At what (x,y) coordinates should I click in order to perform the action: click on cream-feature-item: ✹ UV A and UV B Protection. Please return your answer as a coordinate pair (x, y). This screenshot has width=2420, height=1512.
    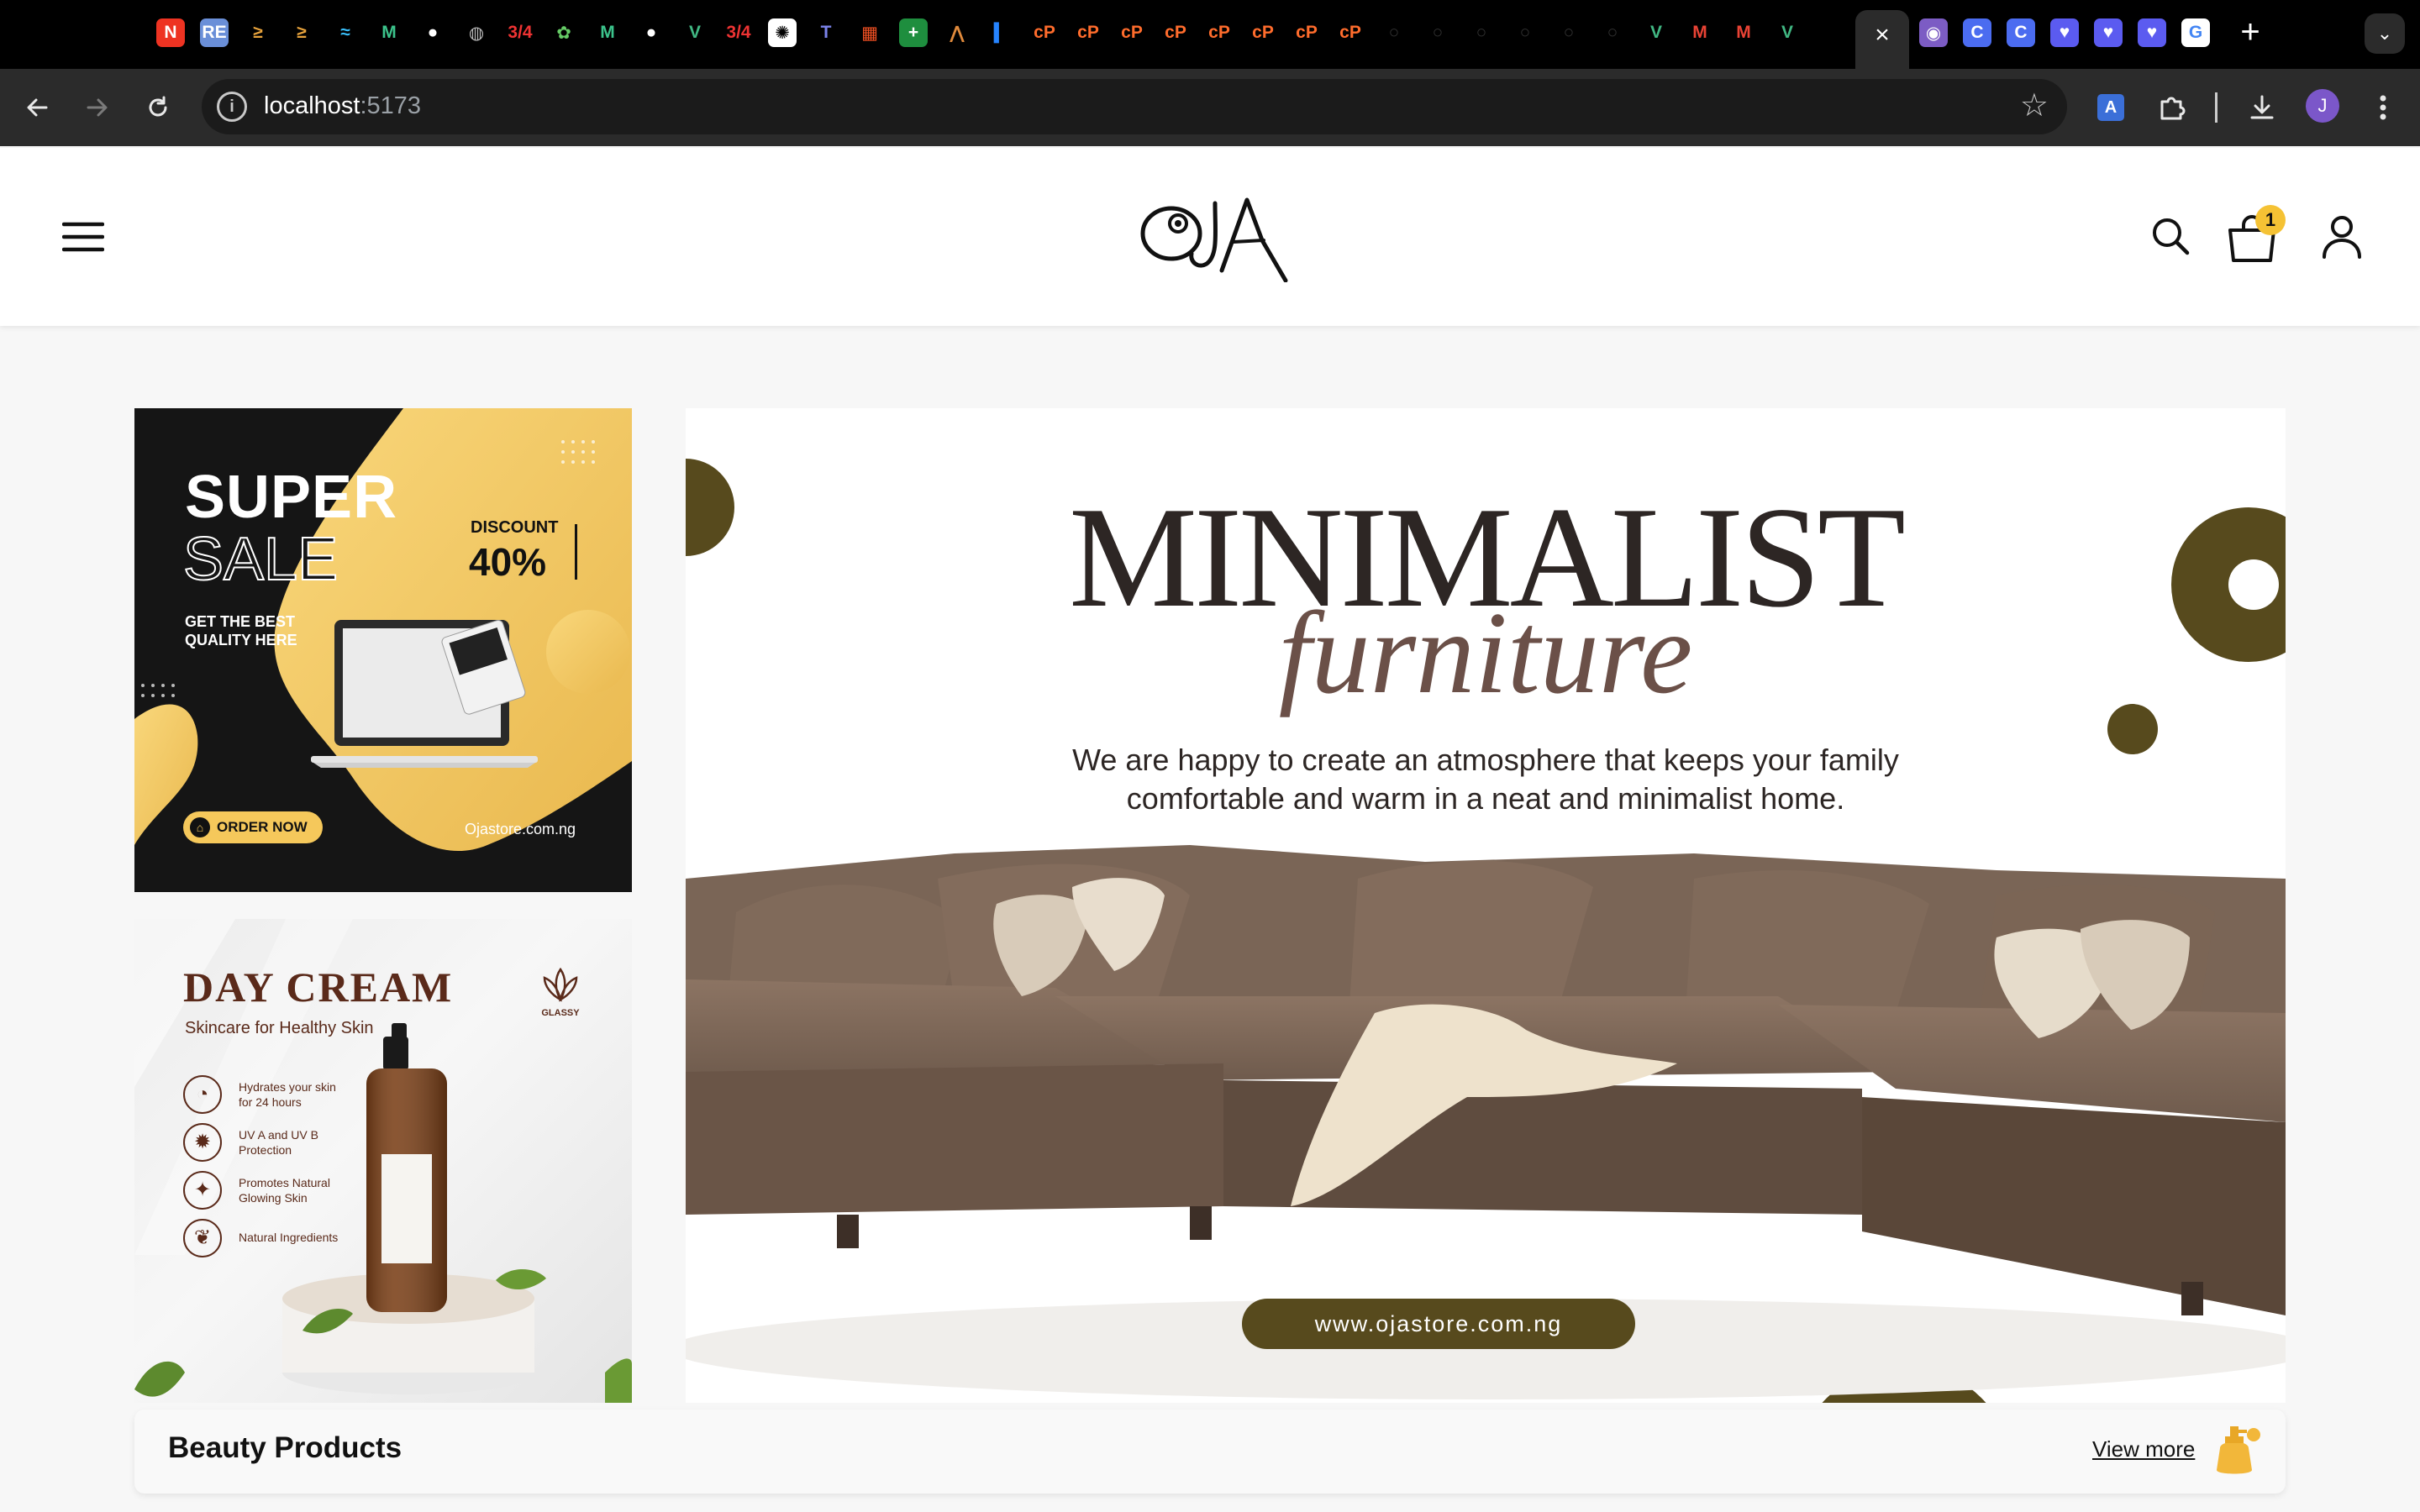
    Looking at the image, I should click on (284, 1144).